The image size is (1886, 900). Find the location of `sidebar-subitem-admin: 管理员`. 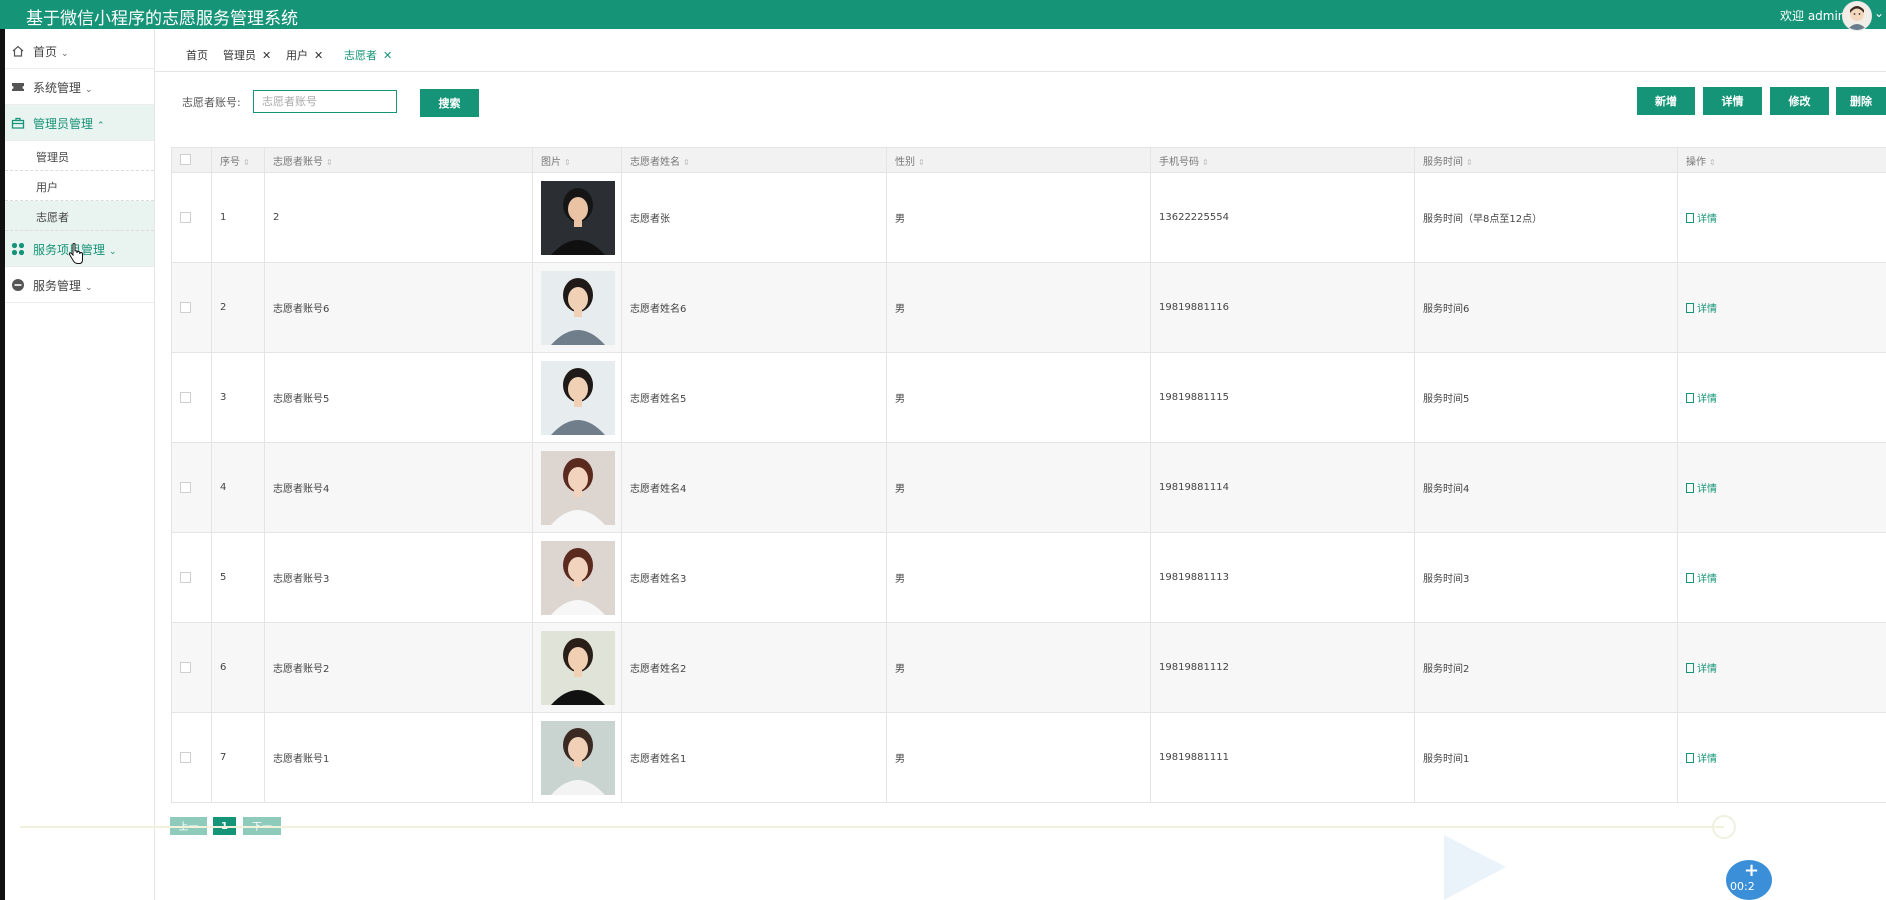

sidebar-subitem-admin: 管理员 is located at coordinates (79, 156).